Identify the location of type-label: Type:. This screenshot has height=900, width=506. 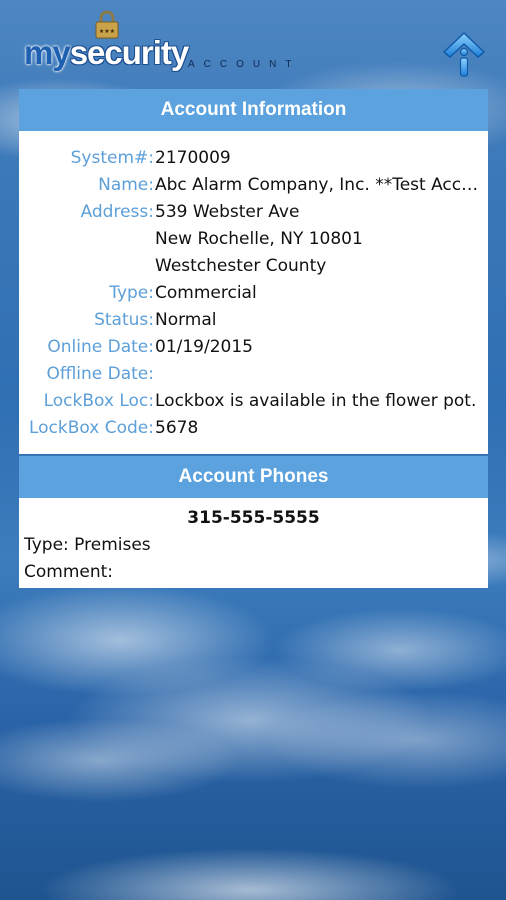
(131, 293).